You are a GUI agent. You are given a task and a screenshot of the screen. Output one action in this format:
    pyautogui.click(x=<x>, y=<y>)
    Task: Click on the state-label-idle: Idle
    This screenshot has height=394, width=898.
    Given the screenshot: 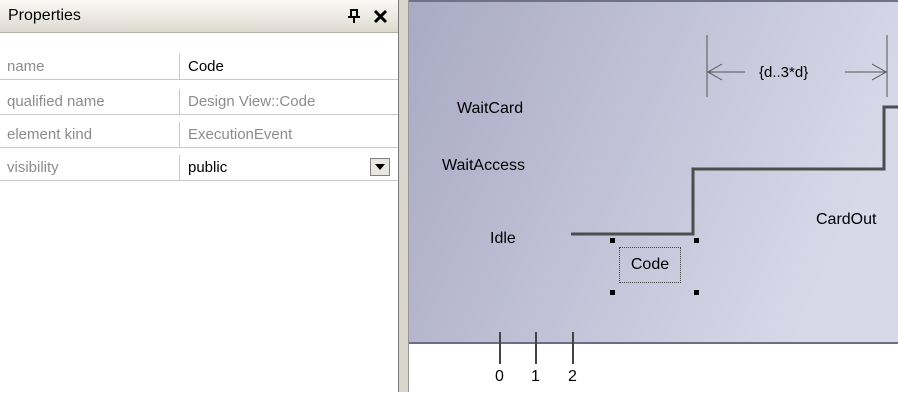 What is the action you would take?
    pyautogui.click(x=503, y=239)
    